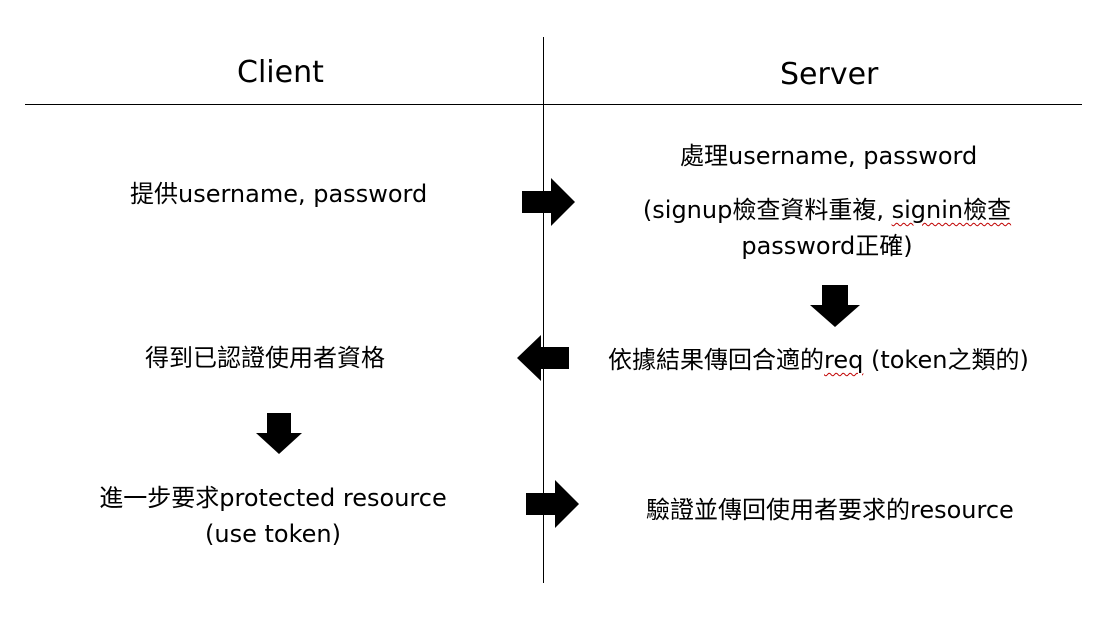 This screenshot has width=1100, height=620. What do you see at coordinates (273, 498) in the screenshot?
I see `client-request-line1: 進一步要求protected resource` at bounding box center [273, 498].